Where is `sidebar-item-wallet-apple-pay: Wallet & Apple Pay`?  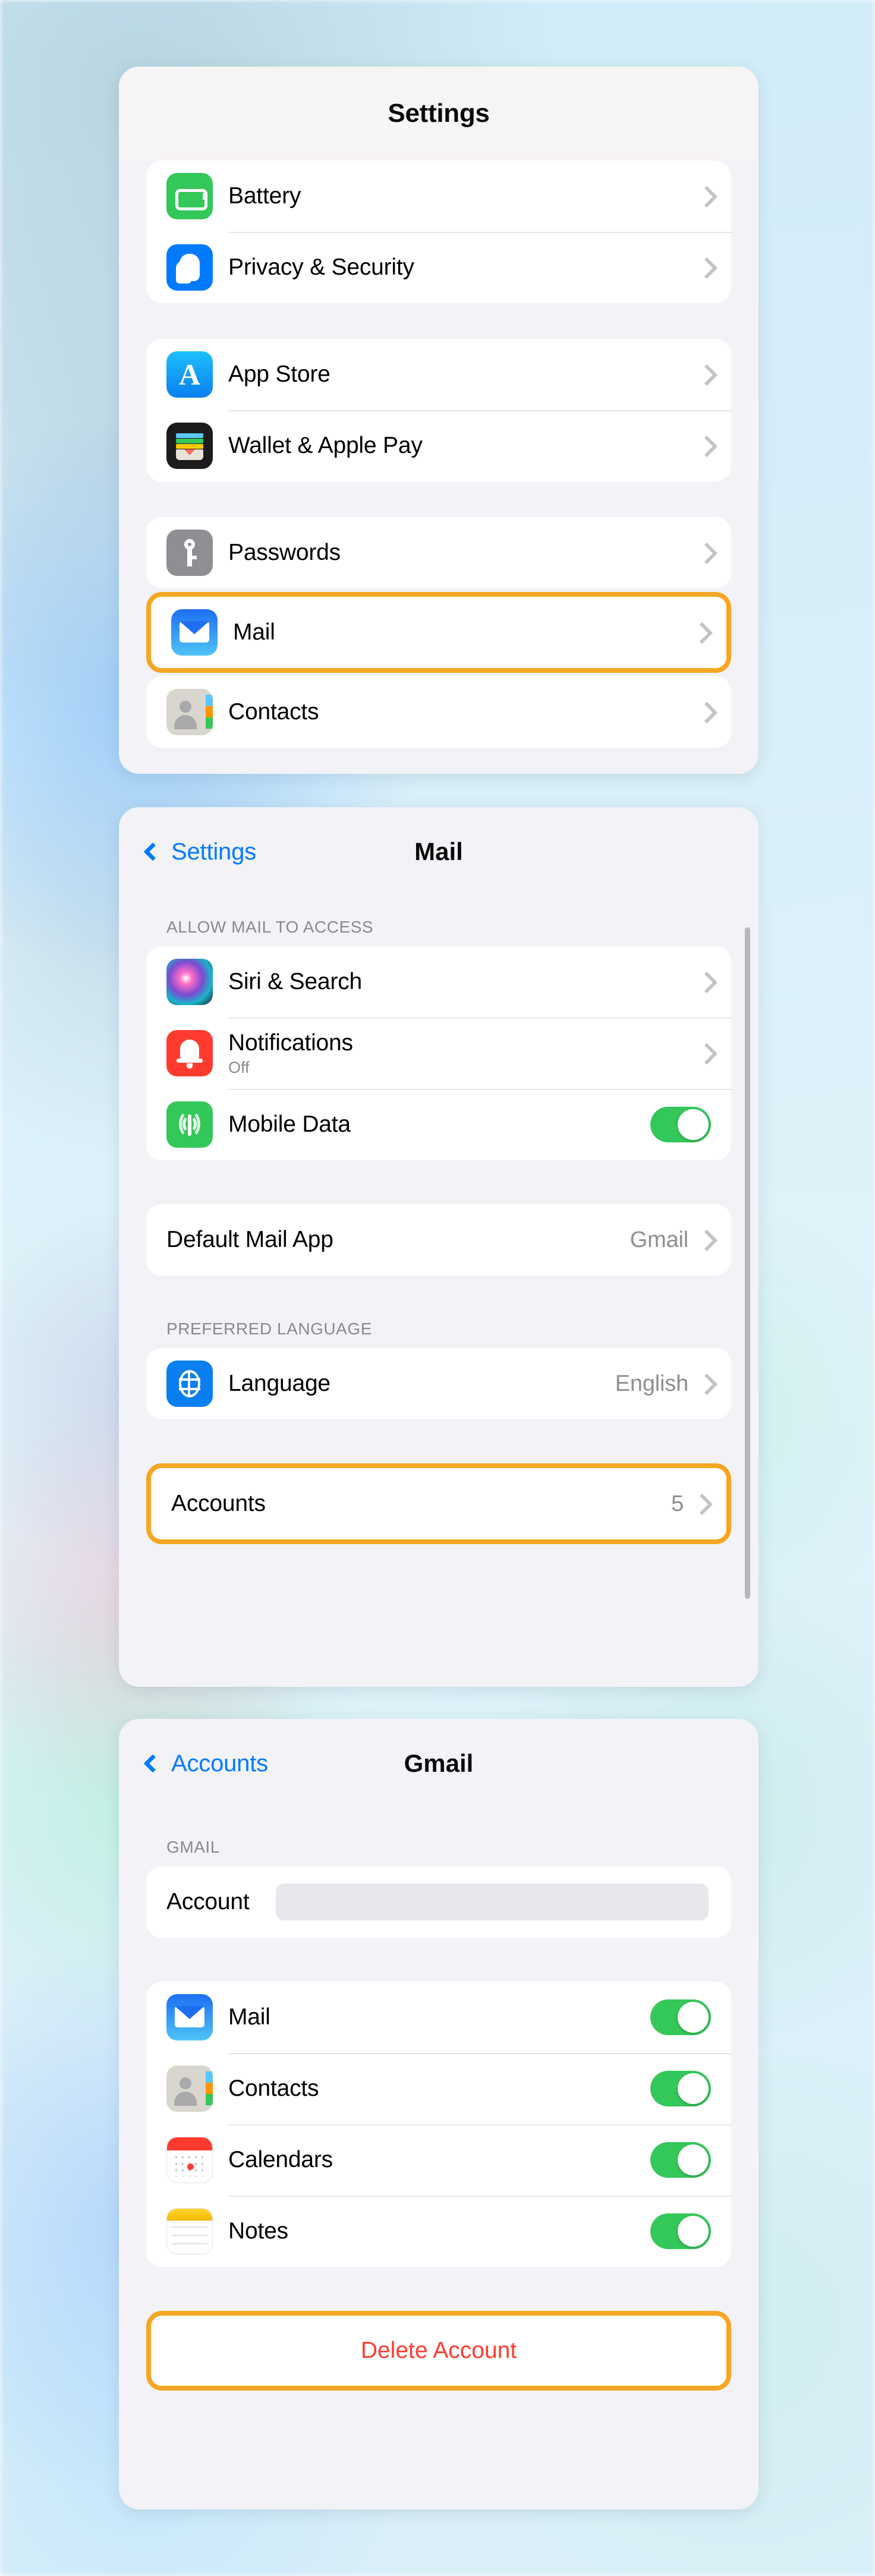 sidebar-item-wallet-apple-pay: Wallet & Apple Pay is located at coordinates (438, 446).